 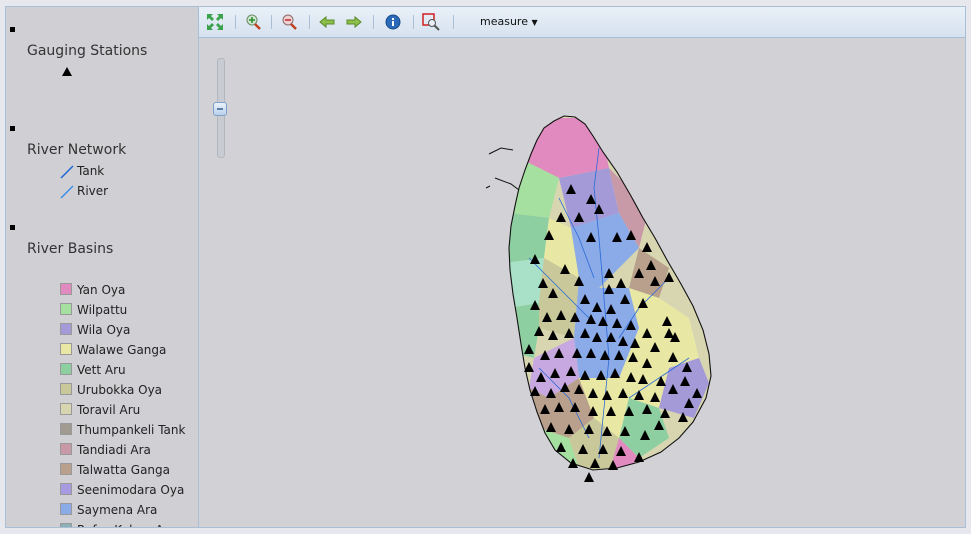 What do you see at coordinates (502, 169) in the screenshot?
I see `coastal-islands` at bounding box center [502, 169].